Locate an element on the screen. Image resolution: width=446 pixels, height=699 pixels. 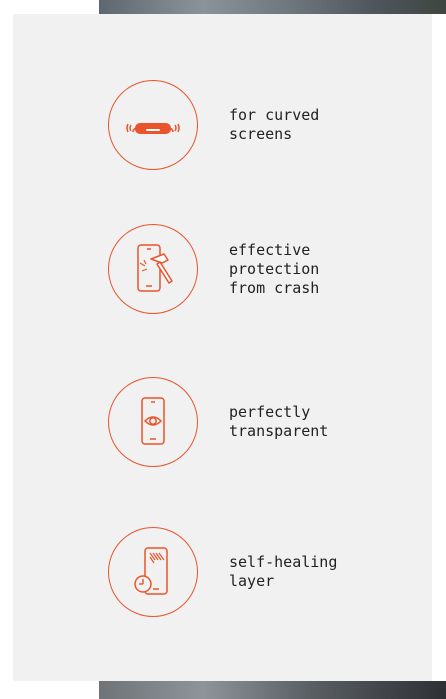
curved-screen-icon is located at coordinates (153, 125).